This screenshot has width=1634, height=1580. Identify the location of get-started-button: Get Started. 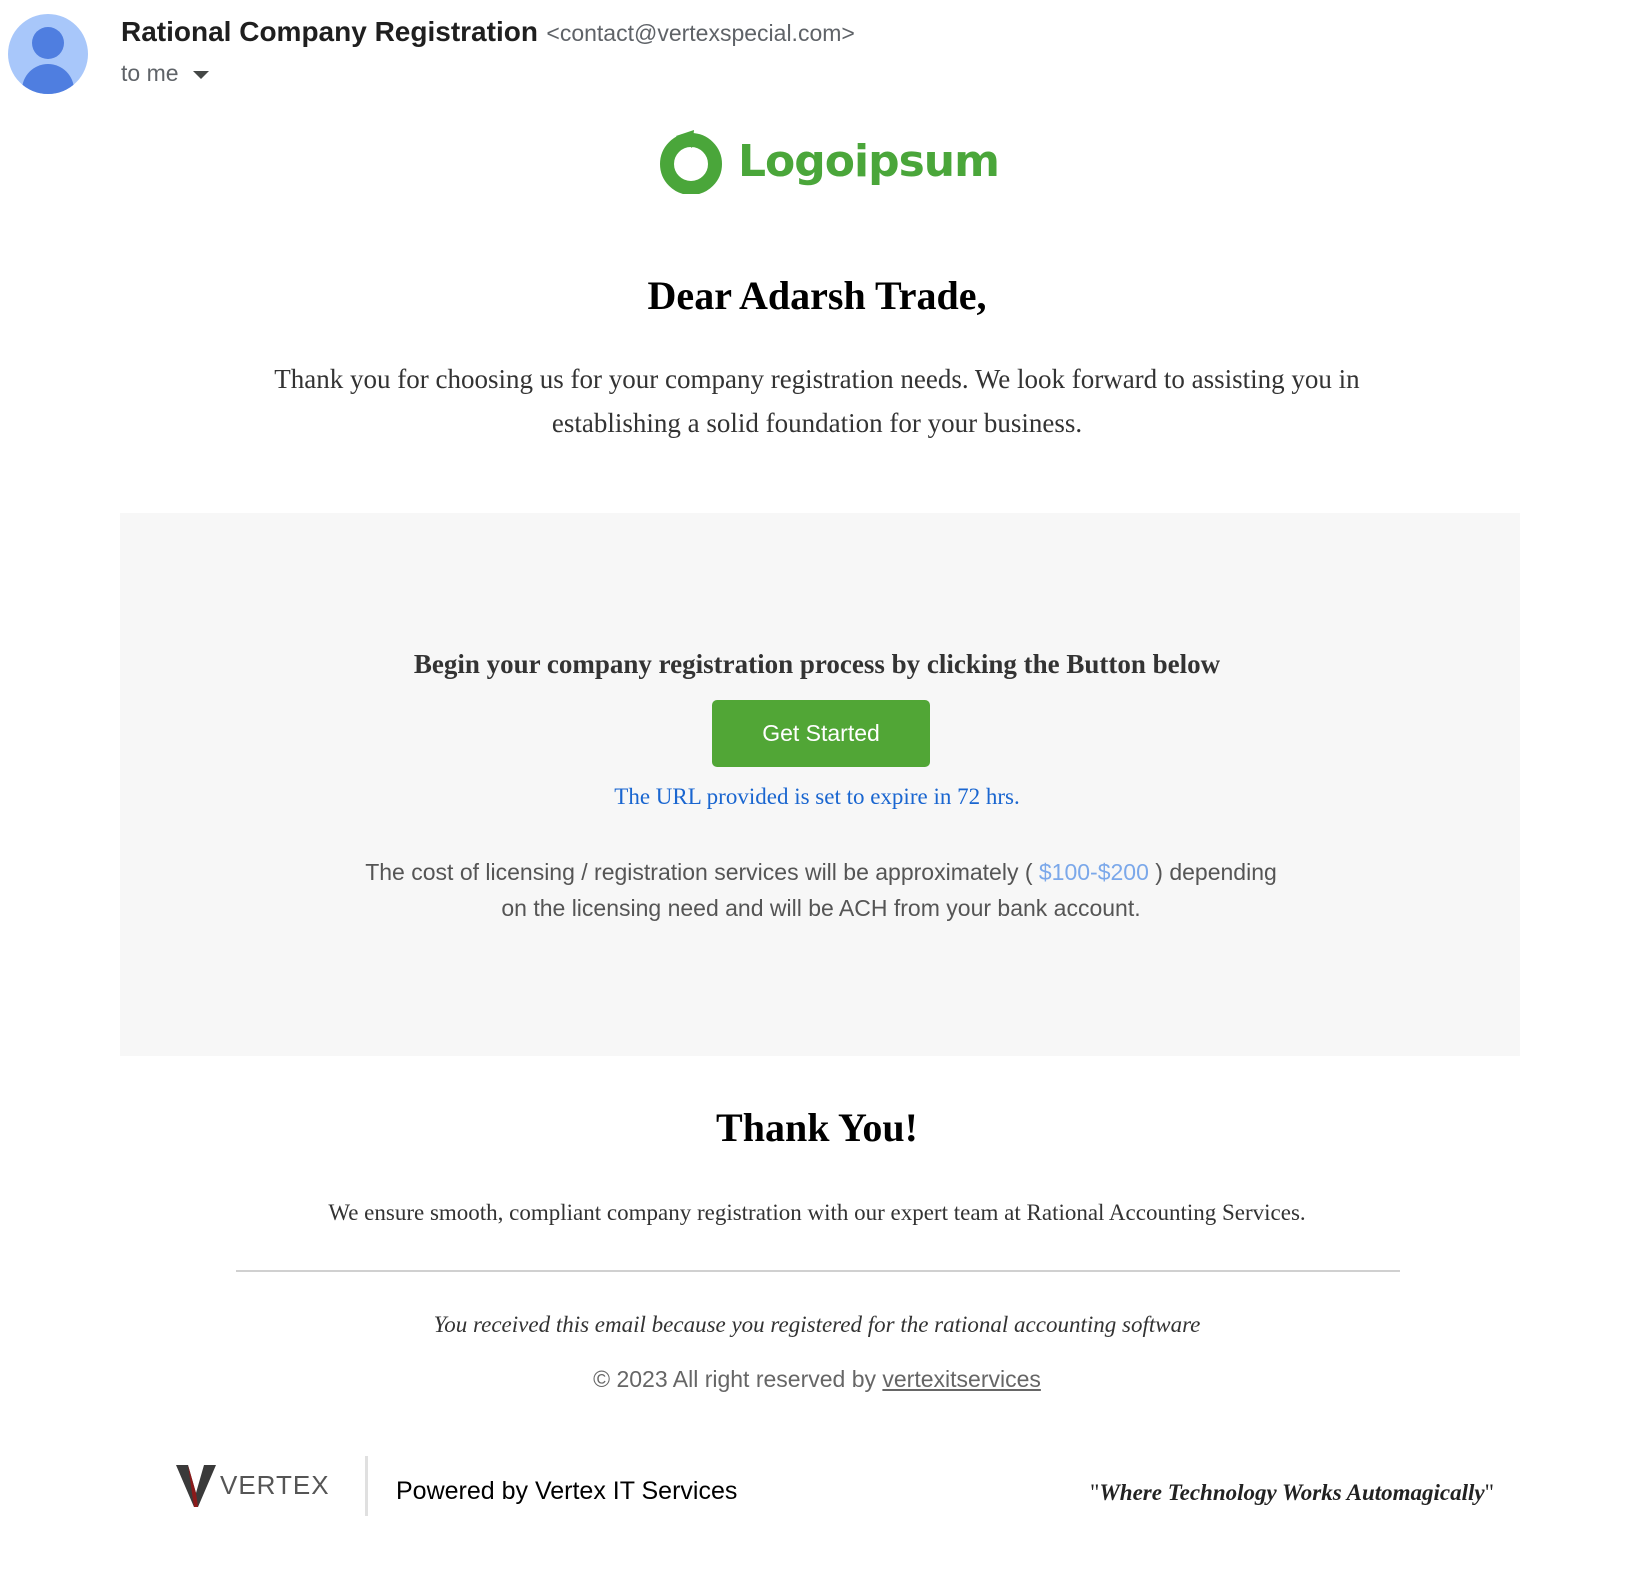
(821, 733).